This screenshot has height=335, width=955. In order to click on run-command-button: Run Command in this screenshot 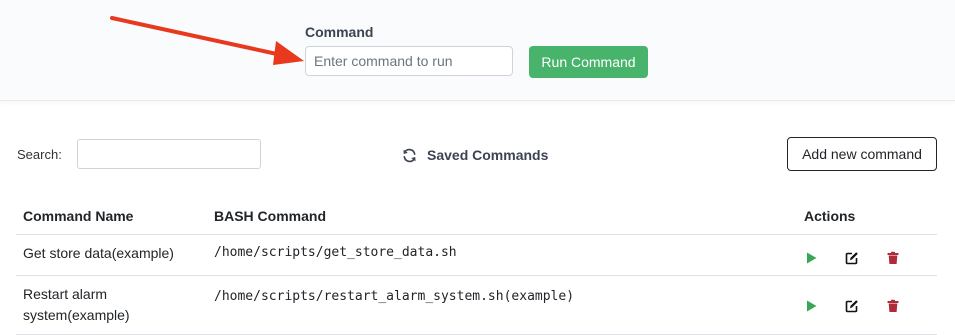, I will do `click(588, 62)`.